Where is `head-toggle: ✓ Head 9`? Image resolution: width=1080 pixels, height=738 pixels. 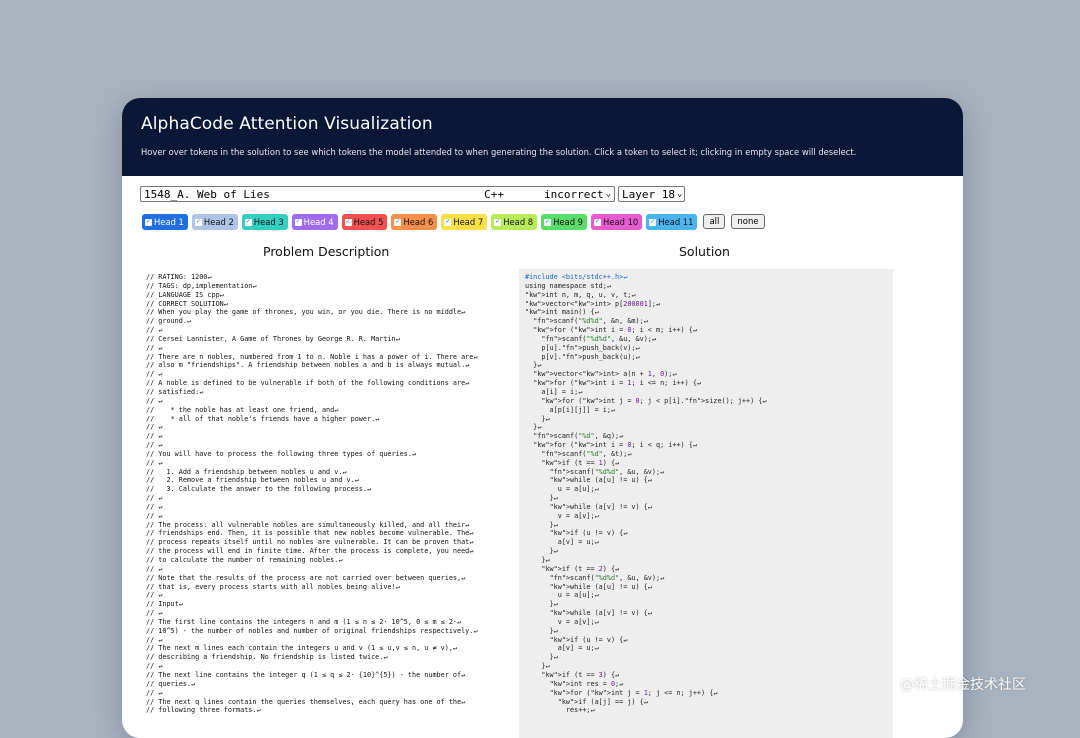
head-toggle: ✓ Head 9 is located at coordinates (564, 222).